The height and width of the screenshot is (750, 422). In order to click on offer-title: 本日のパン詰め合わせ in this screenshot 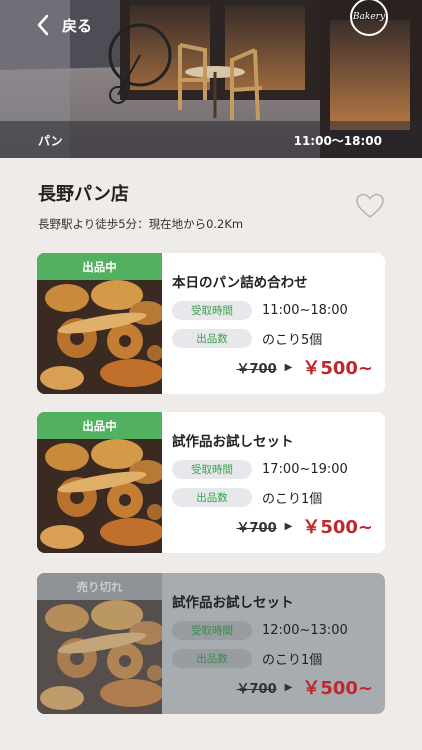, I will do `click(240, 283)`.